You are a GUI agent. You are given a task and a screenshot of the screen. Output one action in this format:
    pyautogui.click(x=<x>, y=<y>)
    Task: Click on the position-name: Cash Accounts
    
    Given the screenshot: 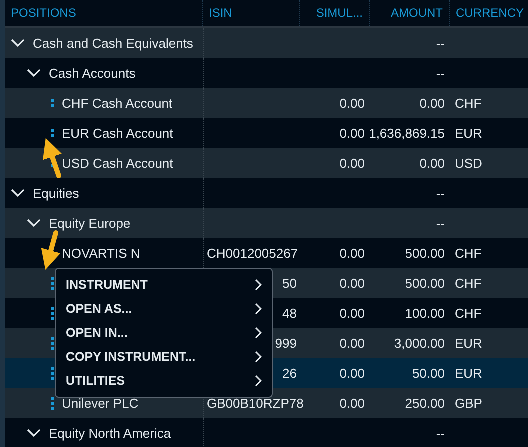 What is the action you would take?
    pyautogui.click(x=92, y=73)
    